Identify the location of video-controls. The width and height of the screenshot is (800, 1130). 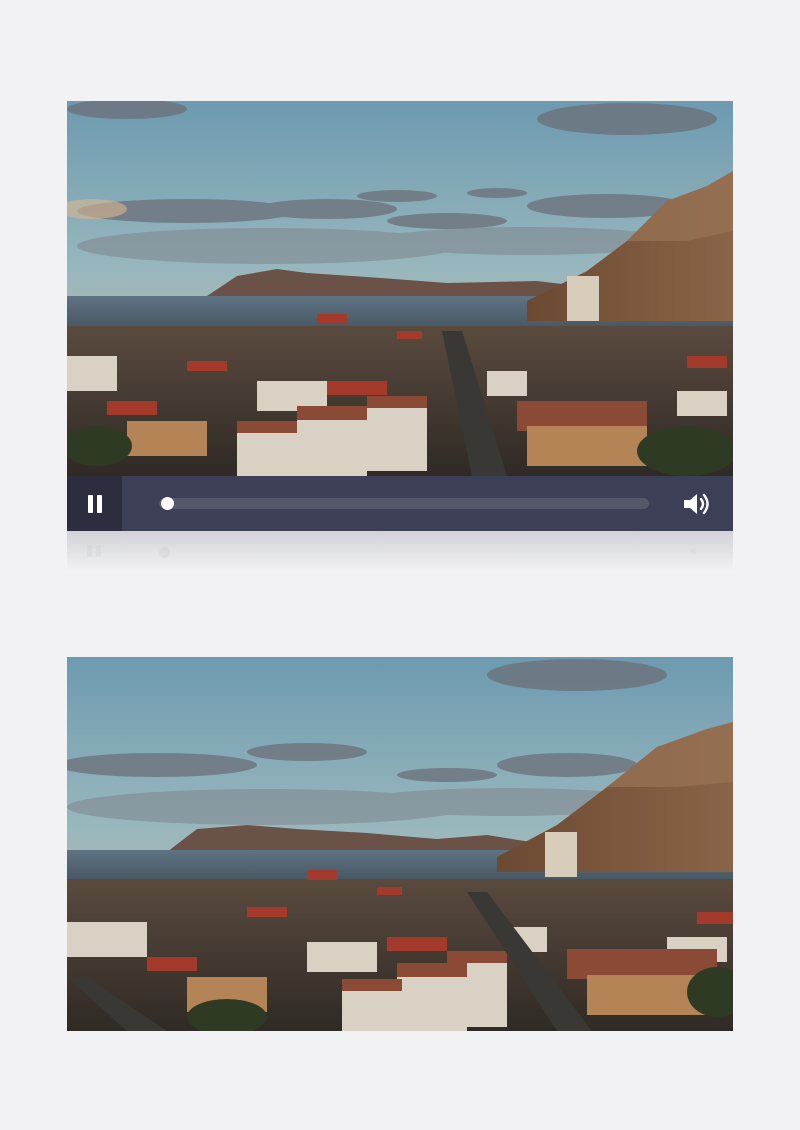
(400, 503).